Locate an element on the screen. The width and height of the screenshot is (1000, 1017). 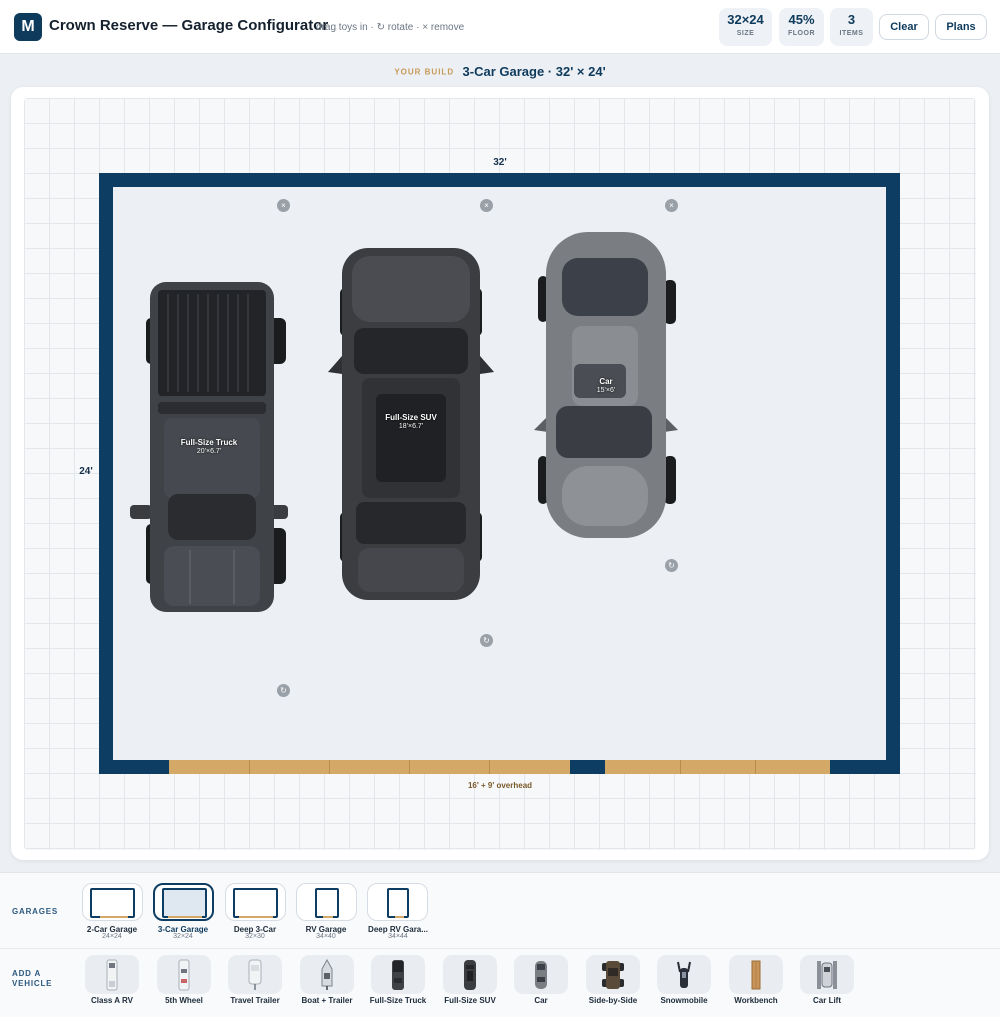
add-travel-trailer-button is located at coordinates (255, 974).